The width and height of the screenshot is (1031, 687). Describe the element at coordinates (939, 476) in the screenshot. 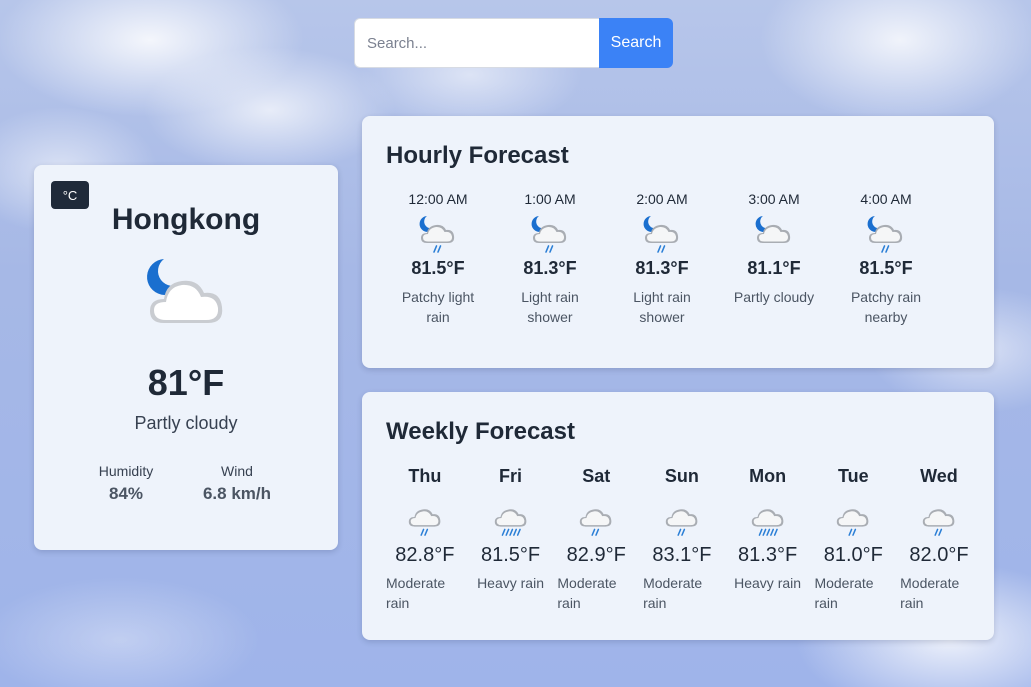

I see `weekly-day: Wed` at that location.